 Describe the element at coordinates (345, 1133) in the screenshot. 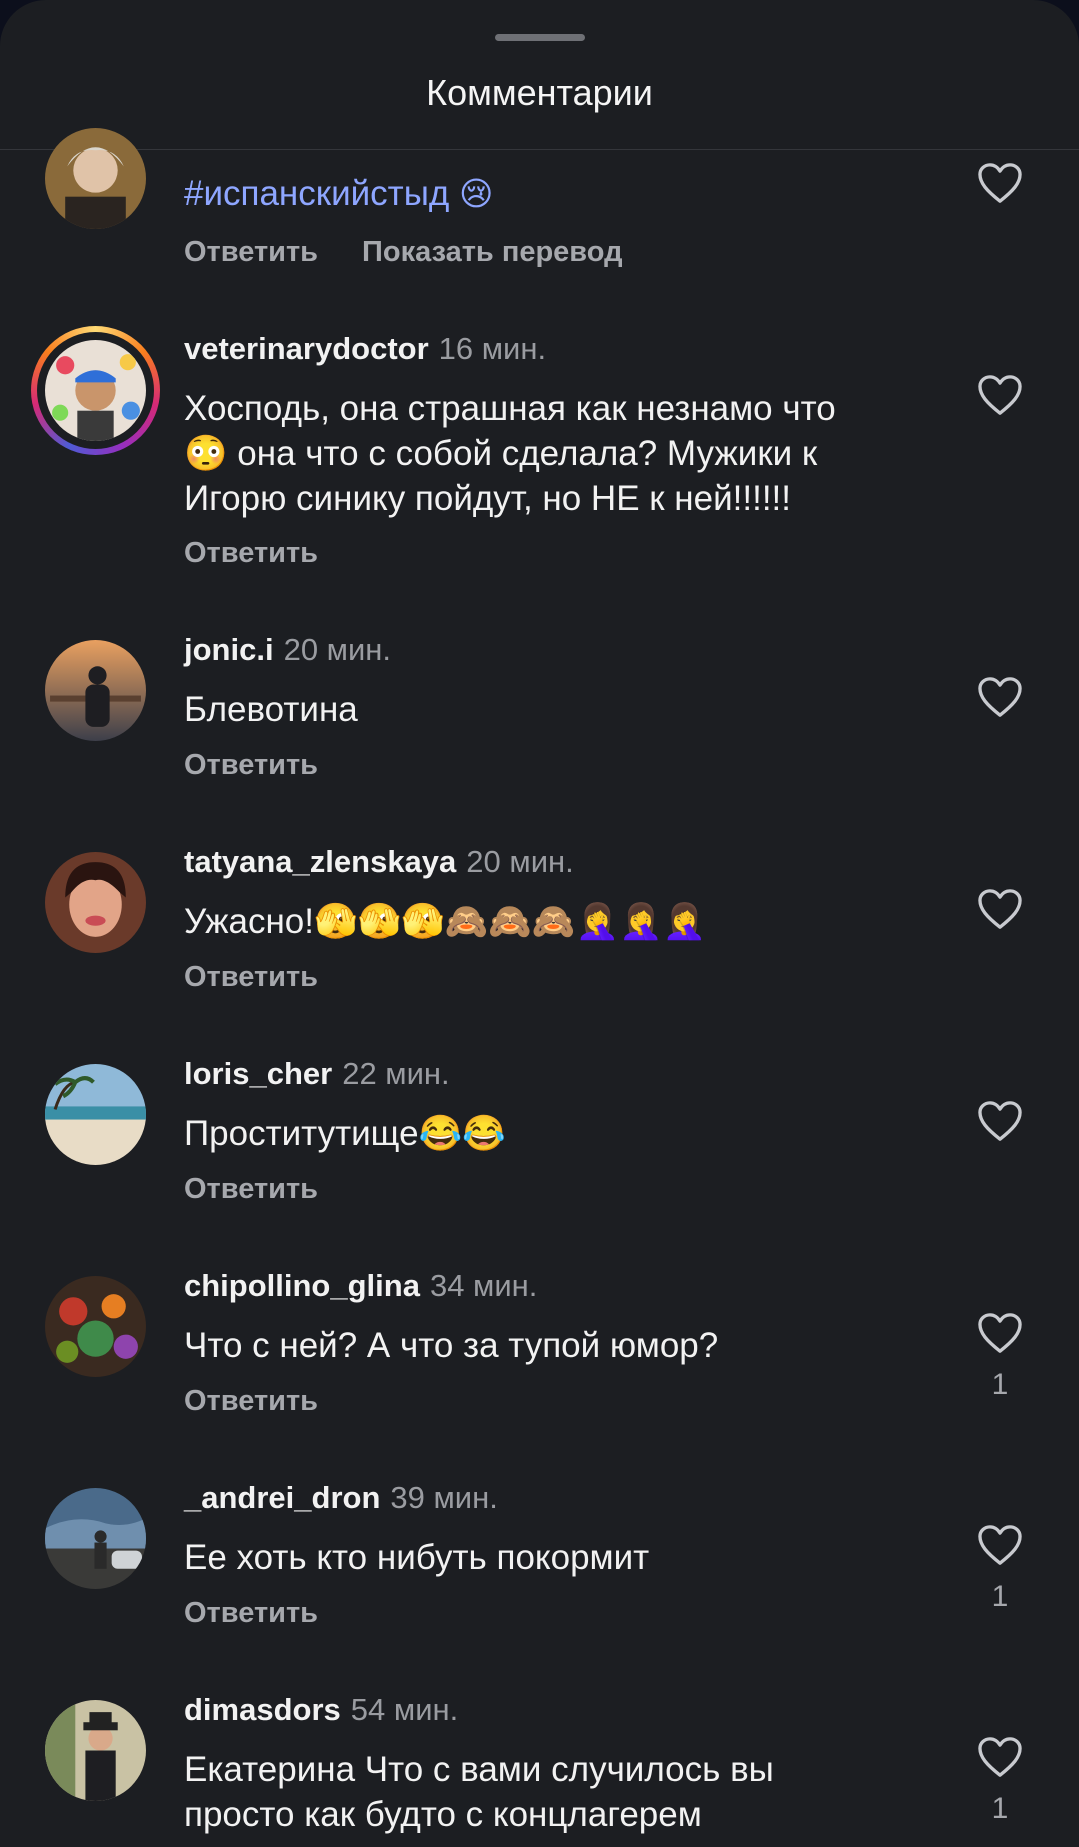

I see `comment-text: Проститутище😂😂` at that location.